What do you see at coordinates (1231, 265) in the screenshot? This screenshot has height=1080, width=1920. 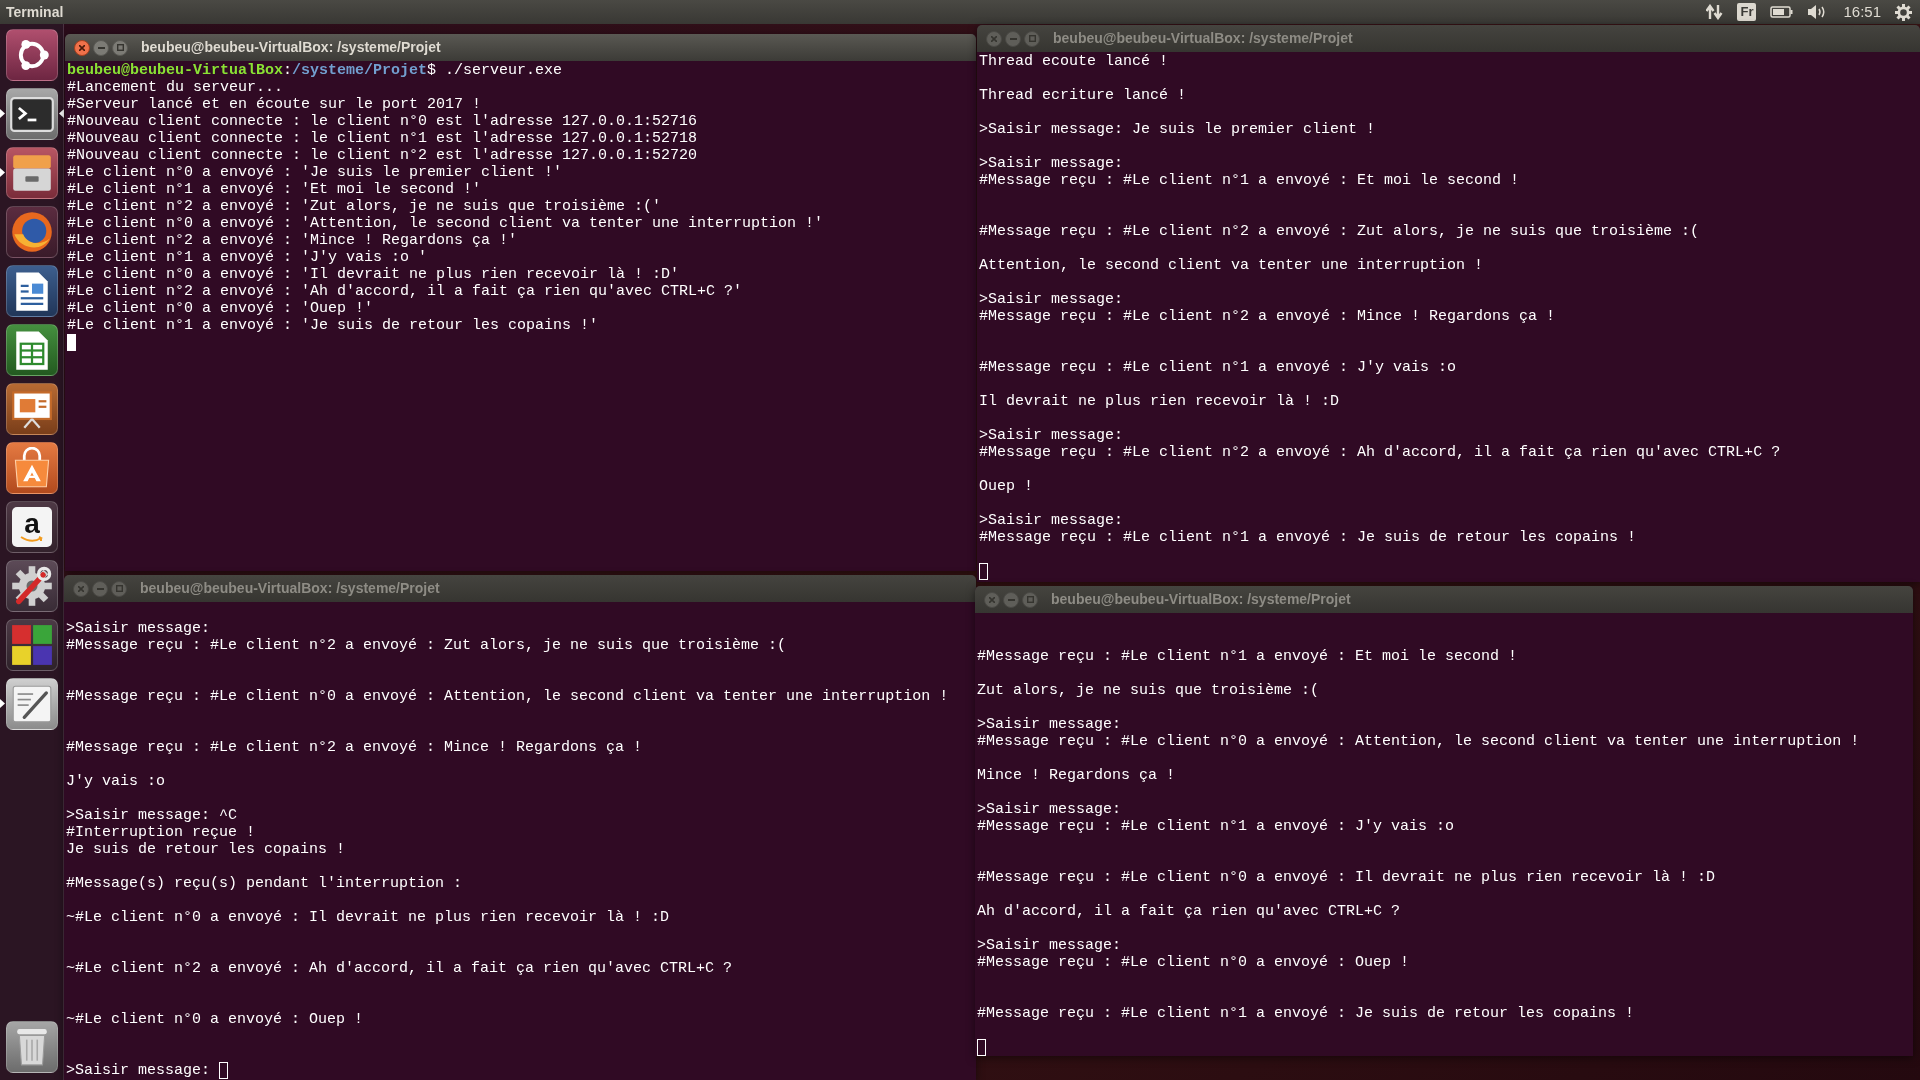 I see `output-line: Attention, le second client va tenter une interruption !` at bounding box center [1231, 265].